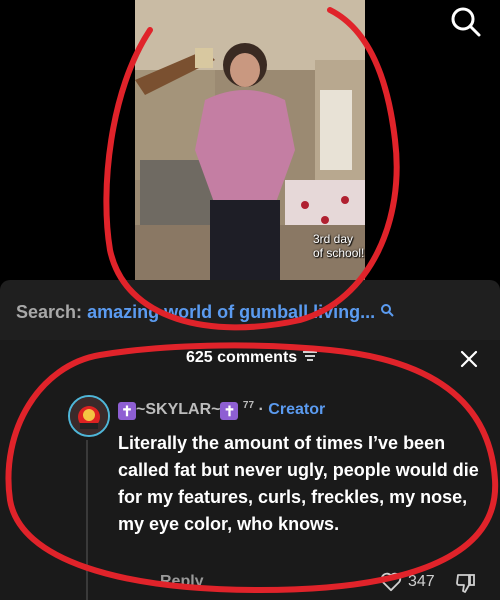 This screenshot has width=500, height=600. Describe the element at coordinates (242, 357) in the screenshot. I see `comments-count-label: 625 comments` at that location.